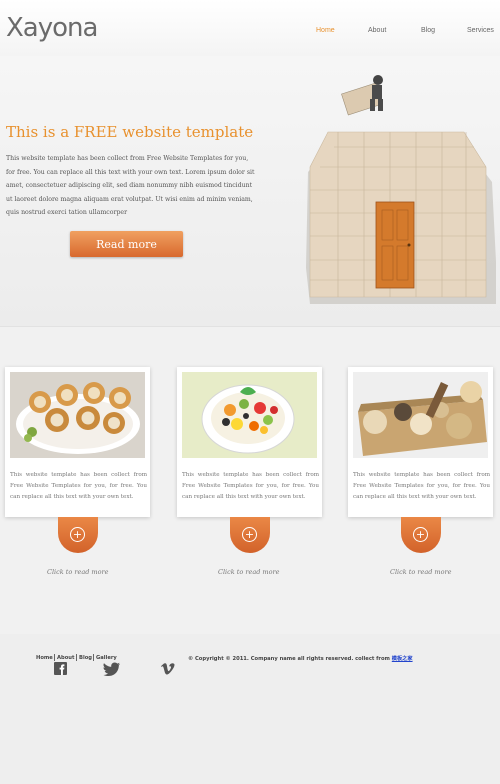 The height and width of the screenshot is (784, 500). I want to click on read-more-button: Read more, so click(126, 244).